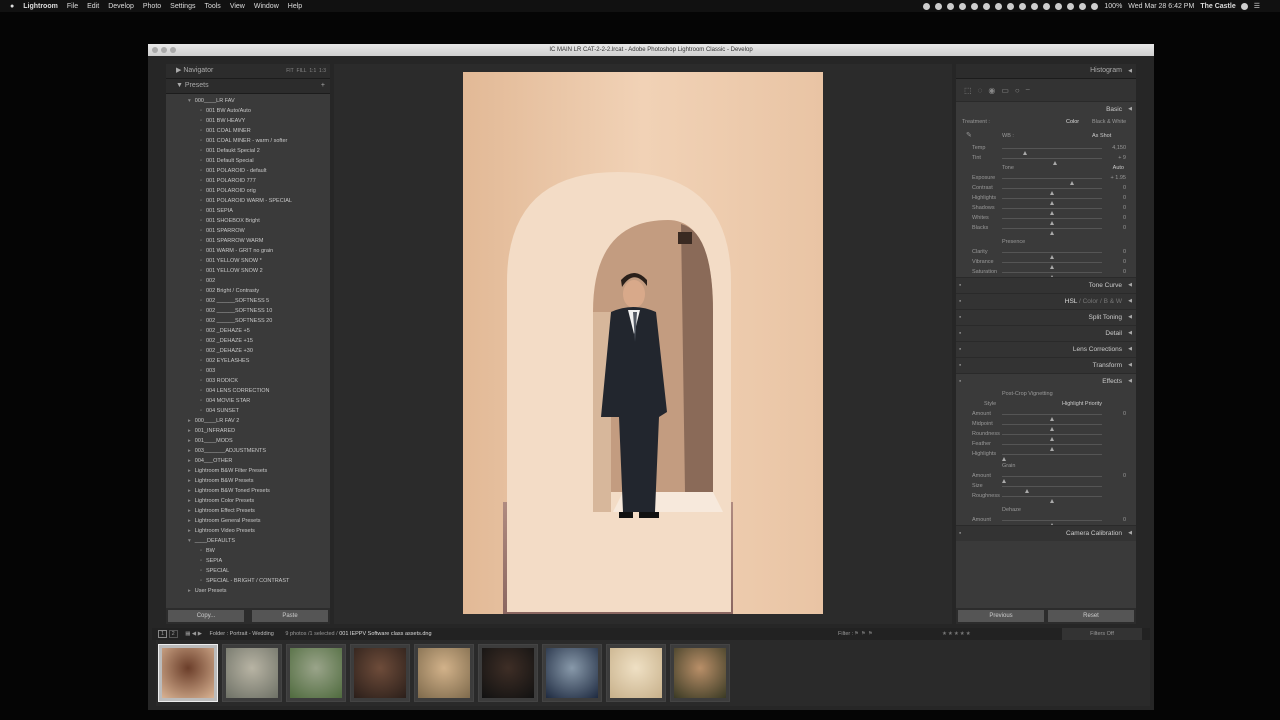 The width and height of the screenshot is (1280, 720). What do you see at coordinates (1046, 365) in the screenshot?
I see `transform-section-header: ▪ Transform` at bounding box center [1046, 365].